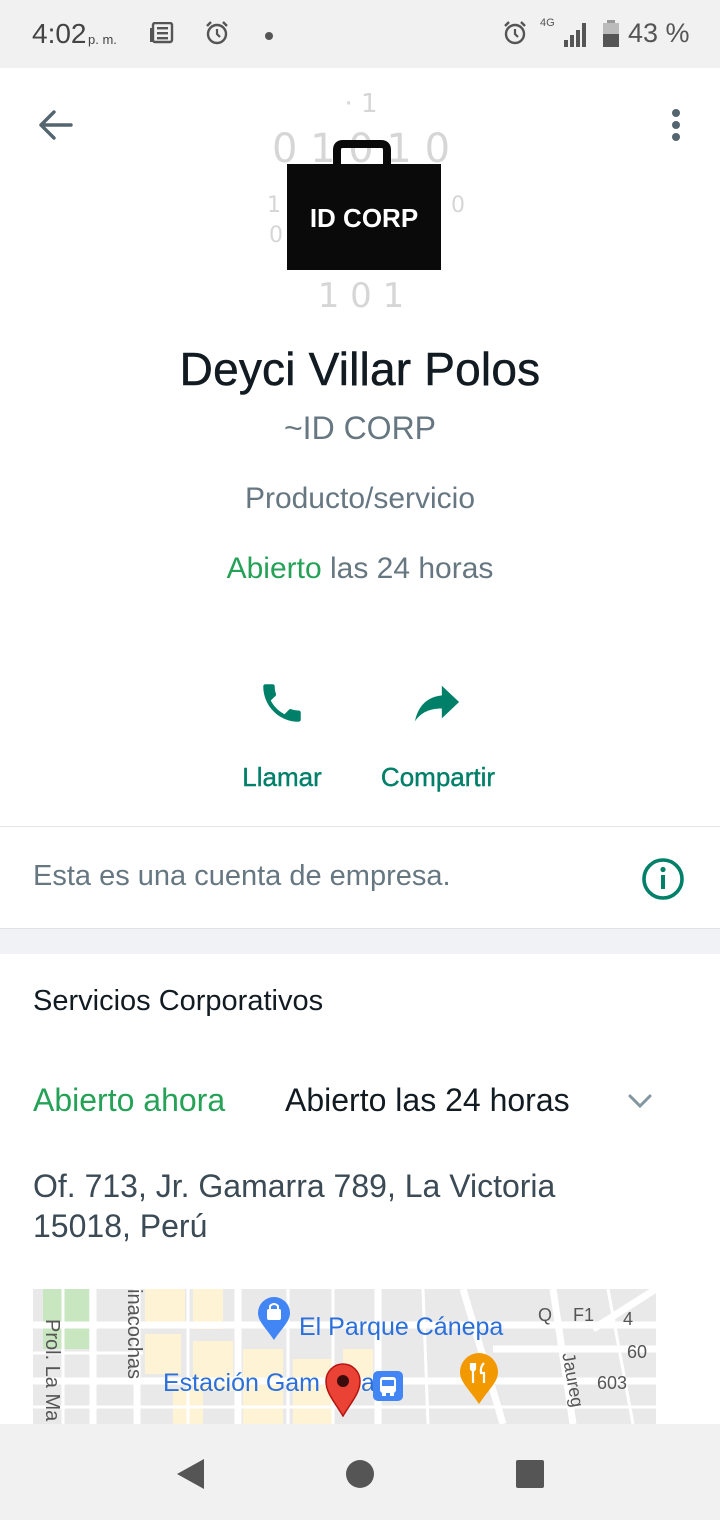 Image resolution: width=720 pixels, height=1520 pixels. I want to click on map-label-f1: F1, so click(584, 1315).